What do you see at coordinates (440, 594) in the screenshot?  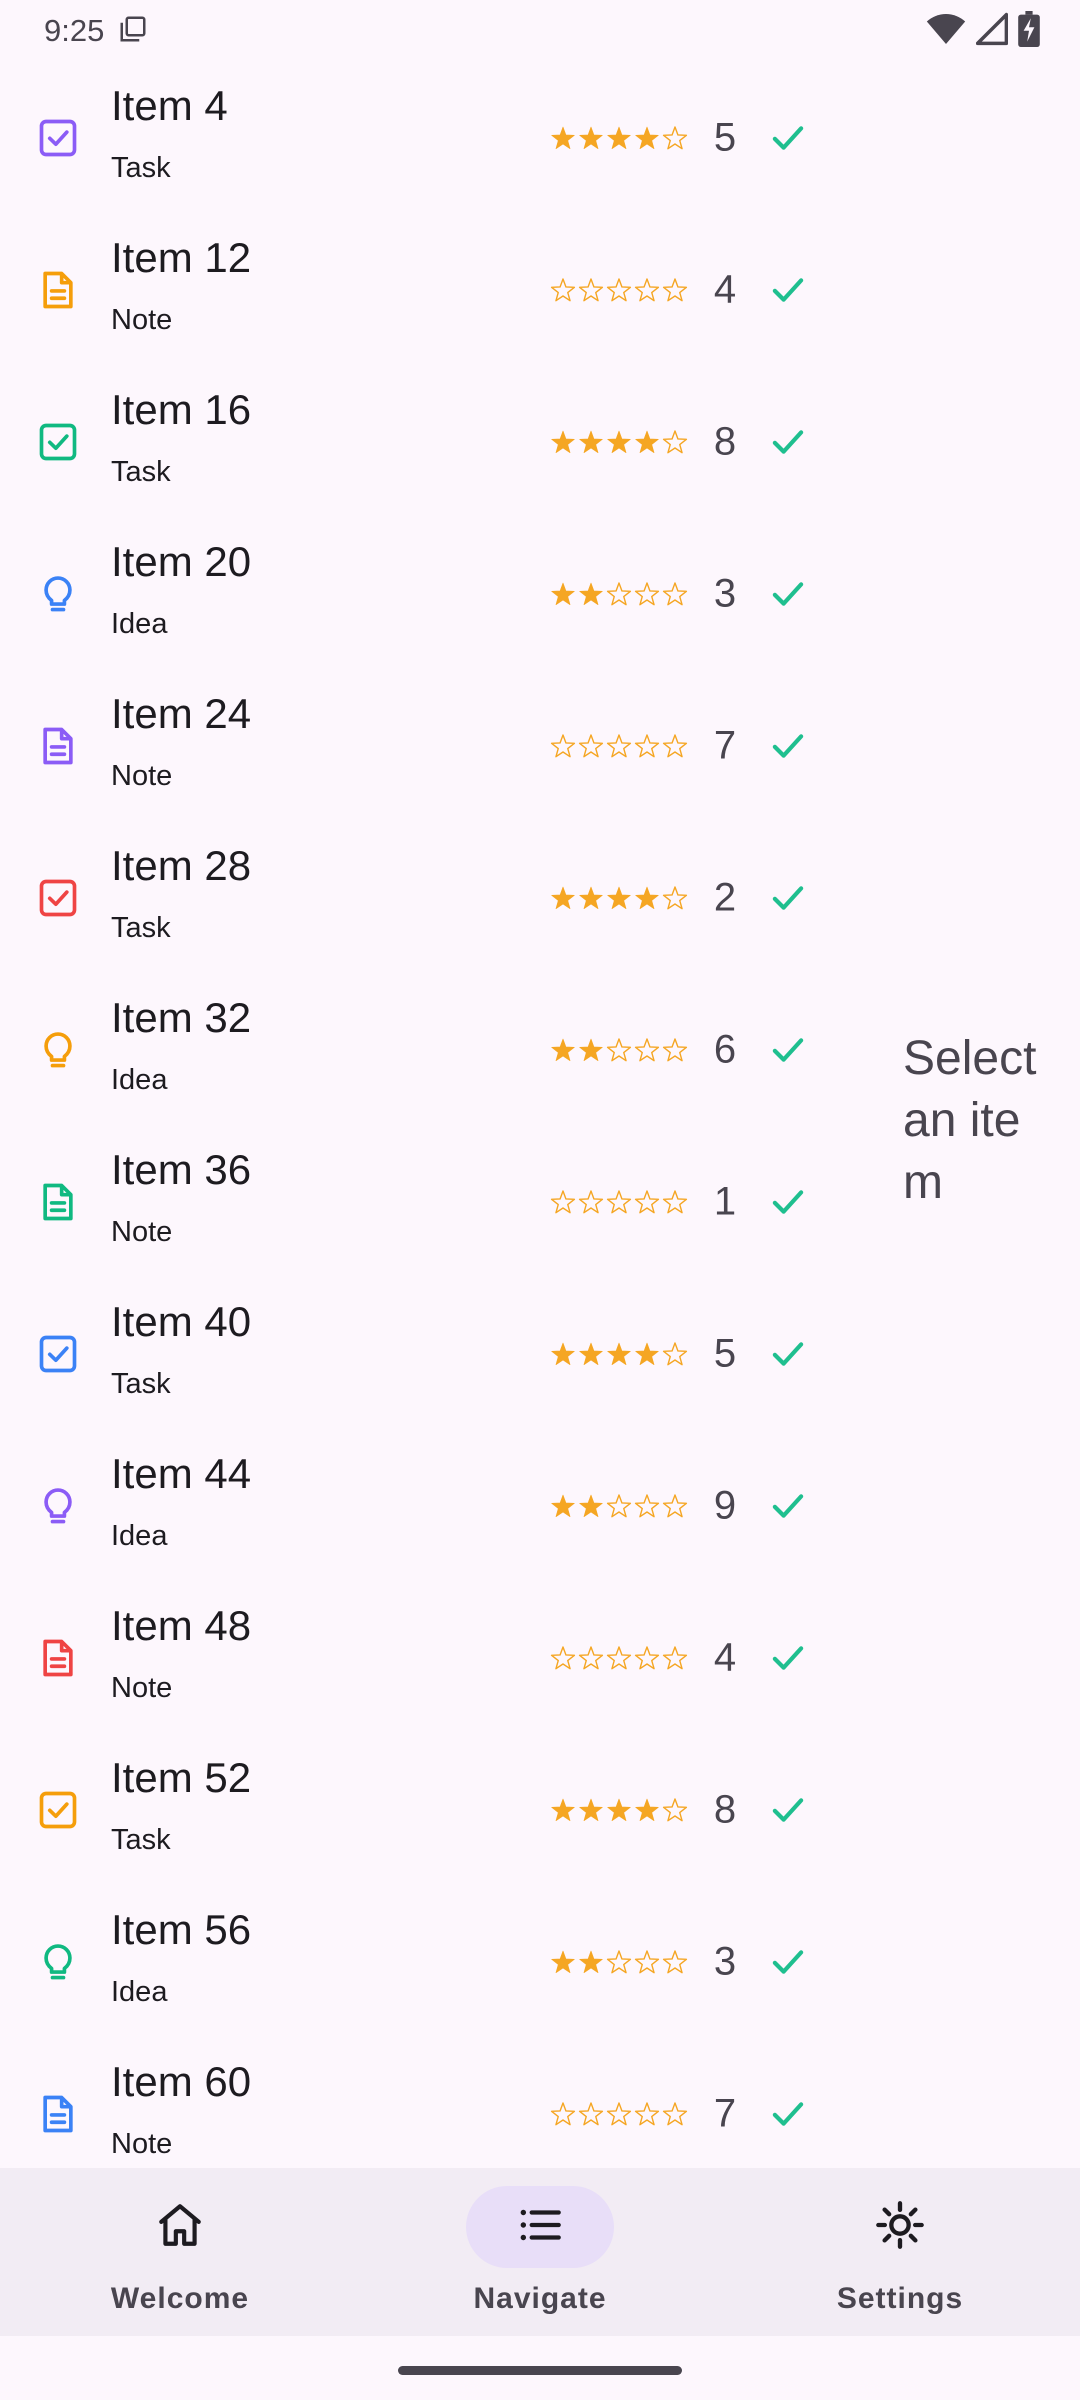 I see `list-item: Item 20 Idea 3` at bounding box center [440, 594].